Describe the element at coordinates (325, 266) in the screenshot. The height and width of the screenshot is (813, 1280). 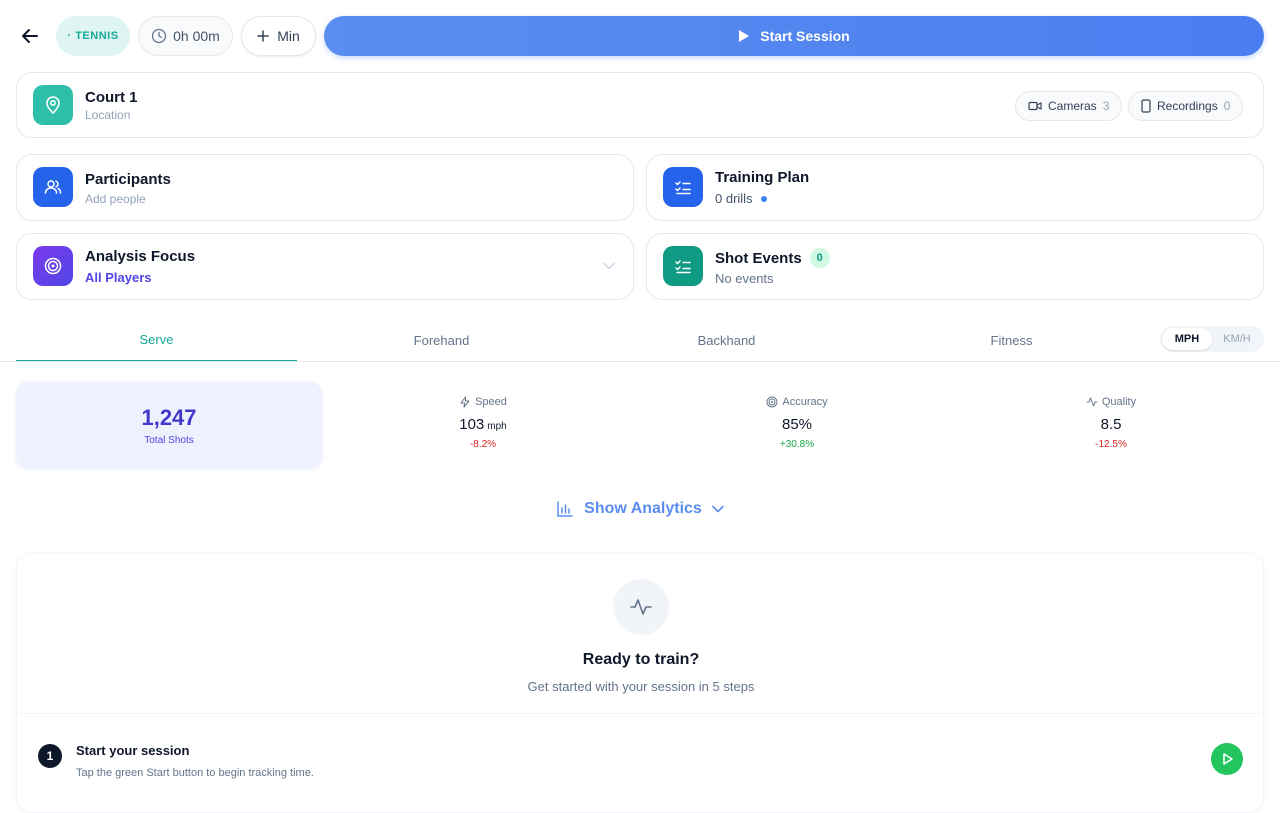
I see `analysis-focus-card: Analysis Focus All Players` at that location.